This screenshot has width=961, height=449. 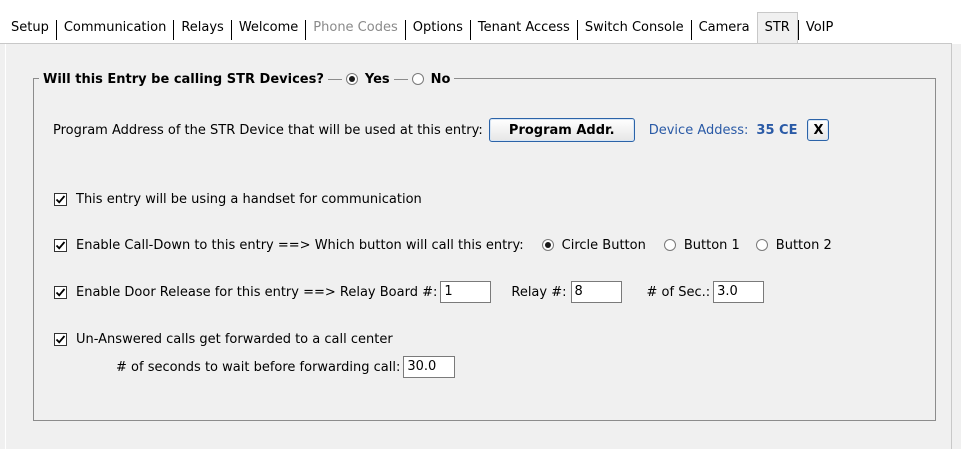 What do you see at coordinates (634, 29) in the screenshot?
I see `tab-switch-console: Switch Console` at bounding box center [634, 29].